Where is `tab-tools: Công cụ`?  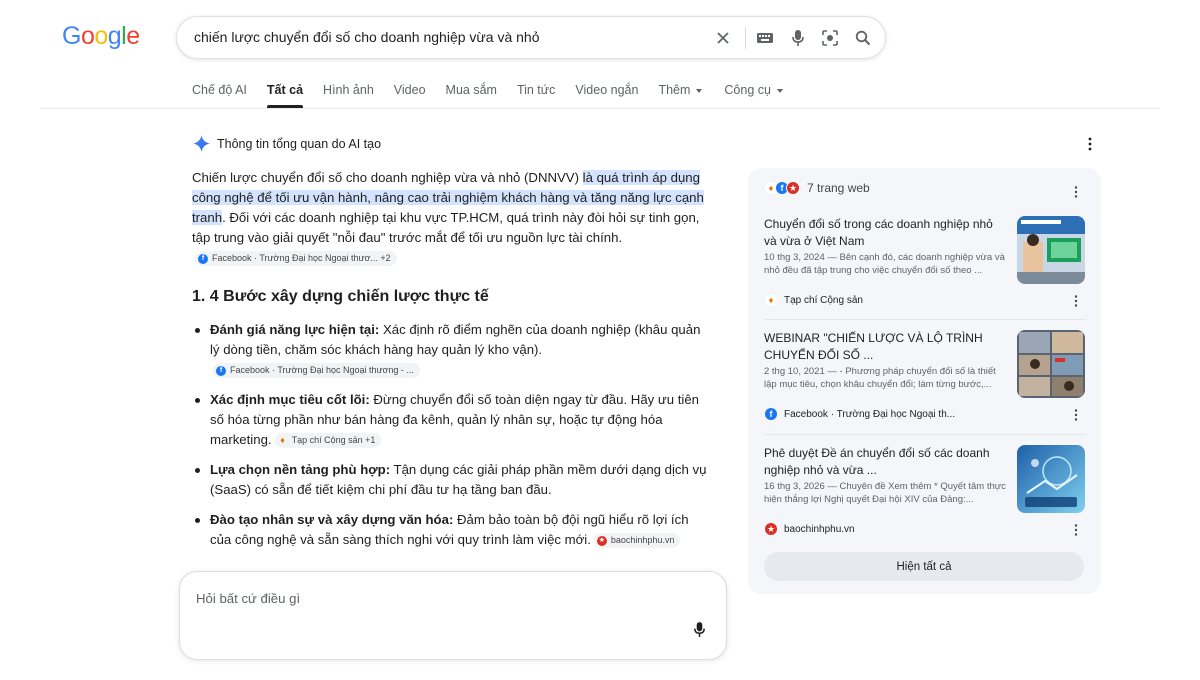
tab-tools: Công cụ is located at coordinates (753, 95).